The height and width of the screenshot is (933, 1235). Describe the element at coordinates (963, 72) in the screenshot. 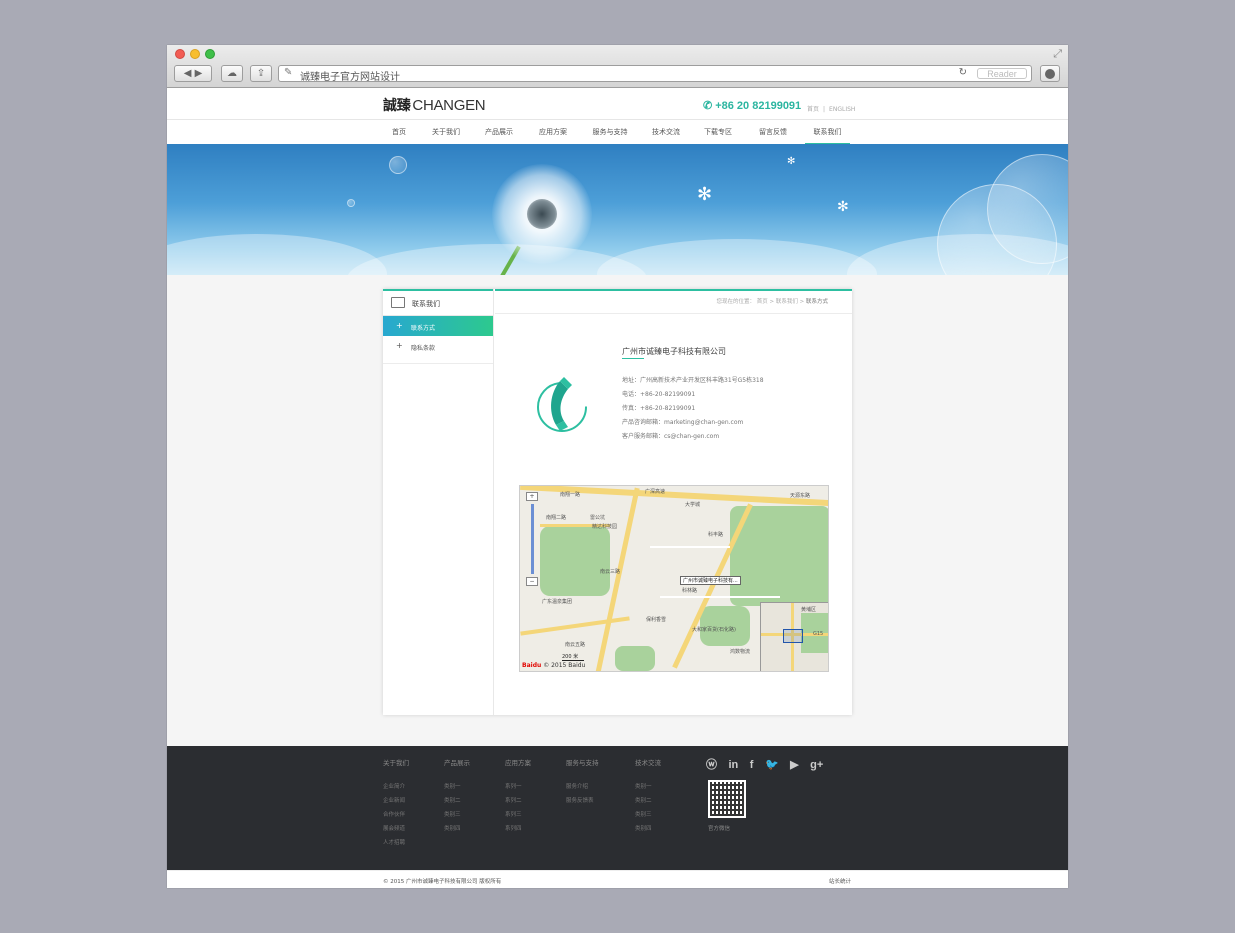

I see `reload-icon: ↻` at that location.